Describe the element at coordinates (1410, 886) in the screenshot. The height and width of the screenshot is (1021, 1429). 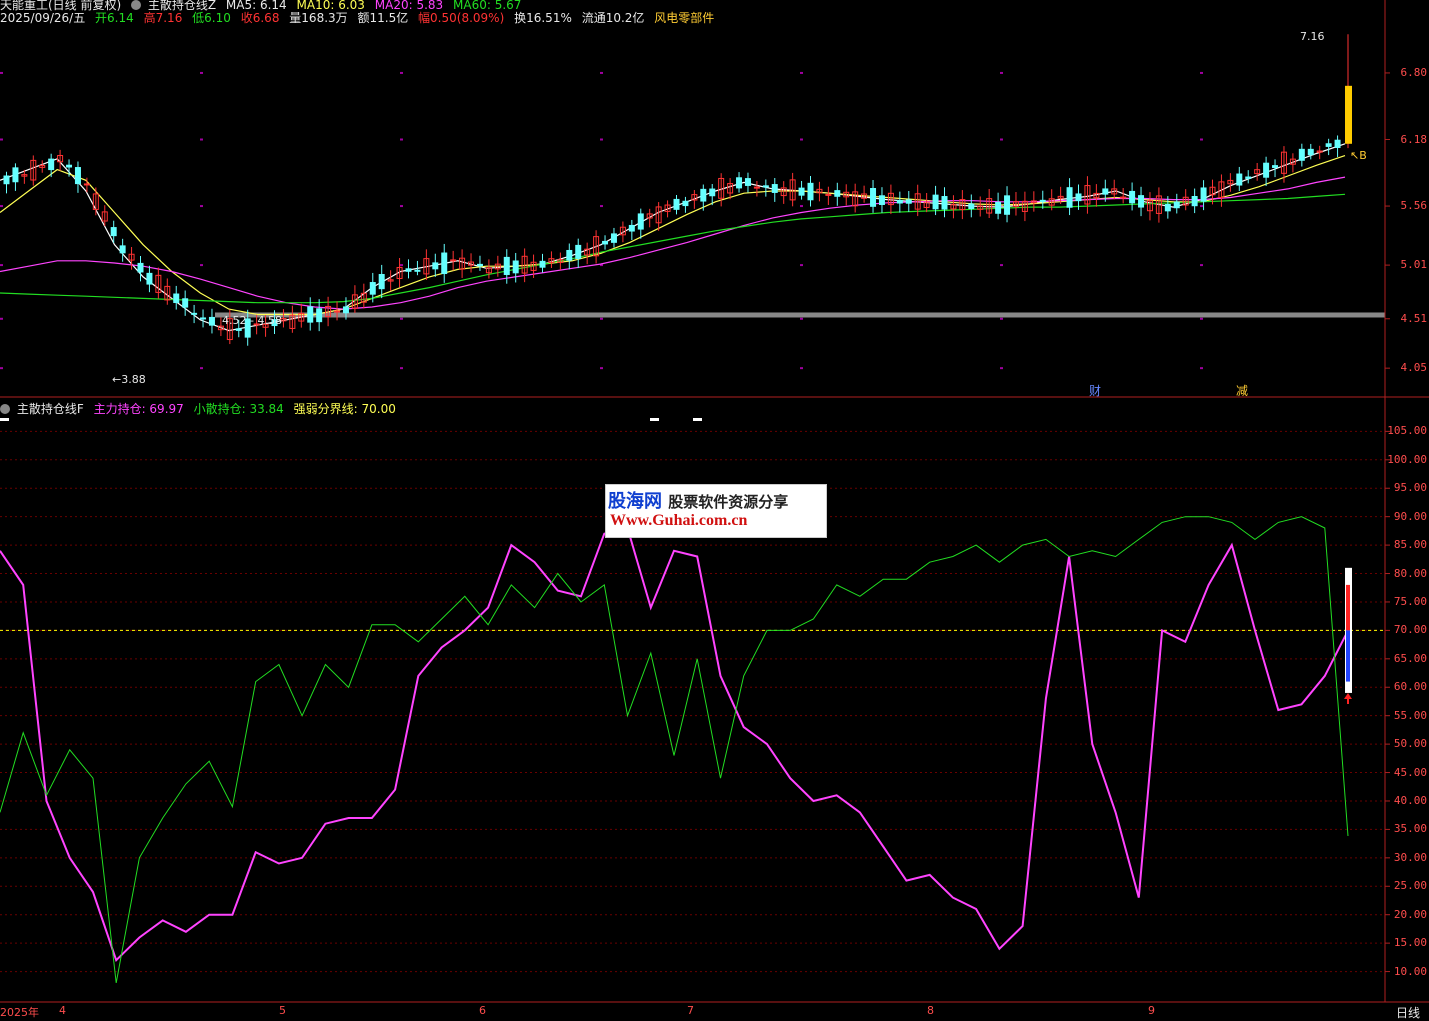
I see `sub-tick-label: 25.00` at that location.